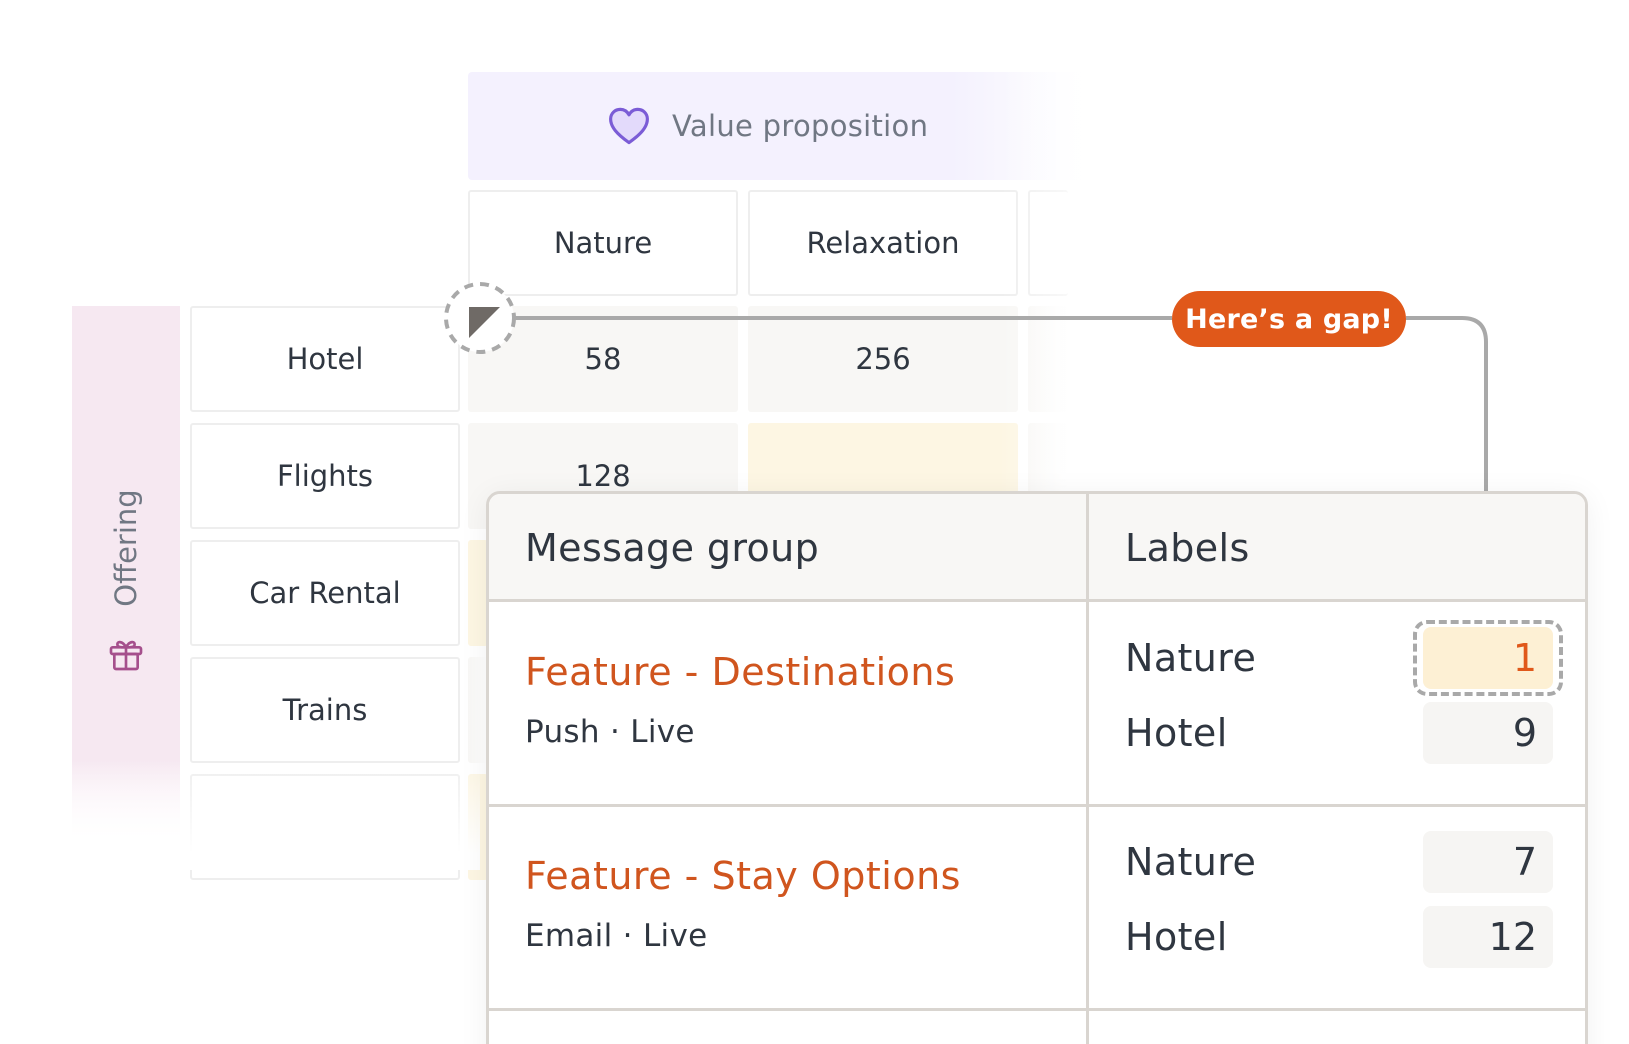 This screenshot has width=1629, height=1044. Describe the element at coordinates (1080, 280) in the screenshot. I see `matrix-fade-right` at that location.